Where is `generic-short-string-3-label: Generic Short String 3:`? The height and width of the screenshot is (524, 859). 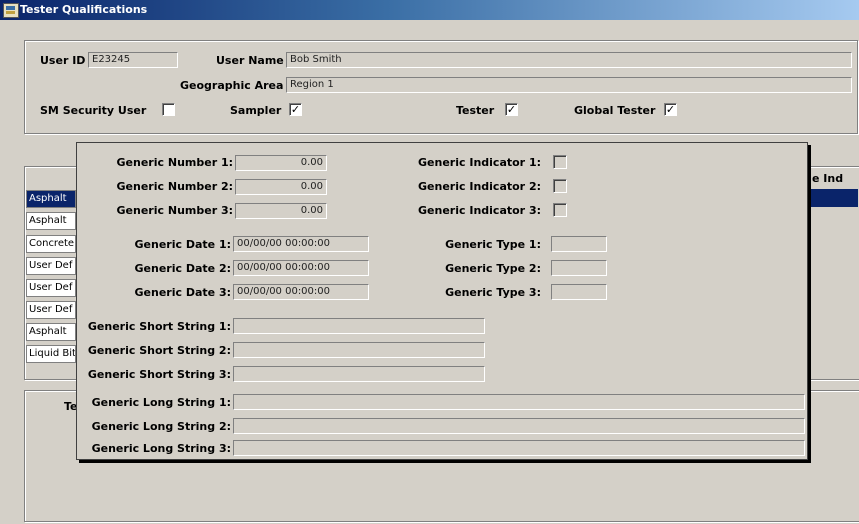
generic-short-string-3-label: Generic Short String 3: is located at coordinates (159, 374).